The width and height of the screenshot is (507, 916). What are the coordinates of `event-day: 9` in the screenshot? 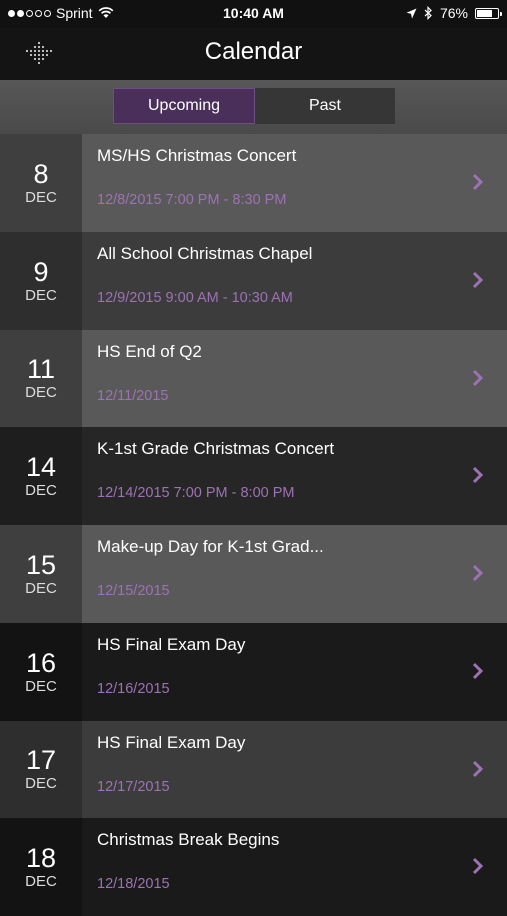 It's located at (41, 271).